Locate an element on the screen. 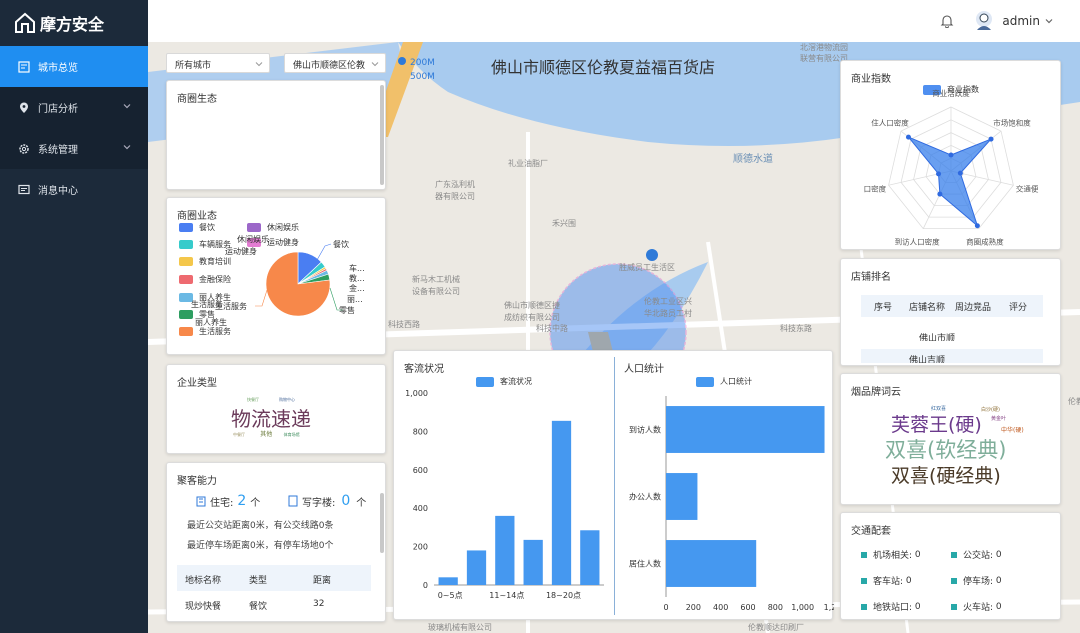 The image size is (1080, 633). commerce-radar-chart: 商业活跃度市场饱和度交通便商圈成熟度 到访人口密度 口密度 住人口密度 is located at coordinates (951, 167).